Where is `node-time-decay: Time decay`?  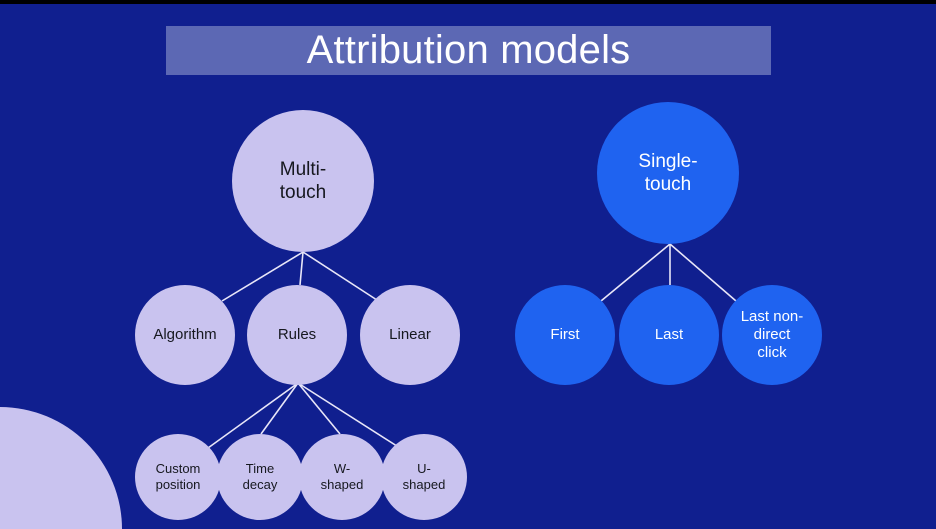
node-time-decay: Time decay is located at coordinates (260, 477).